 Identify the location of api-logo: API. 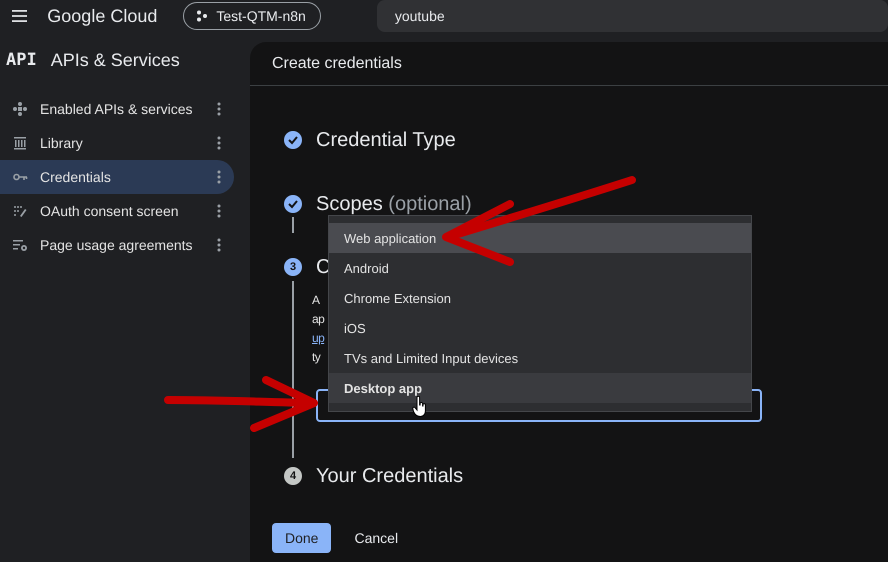
(21, 60).